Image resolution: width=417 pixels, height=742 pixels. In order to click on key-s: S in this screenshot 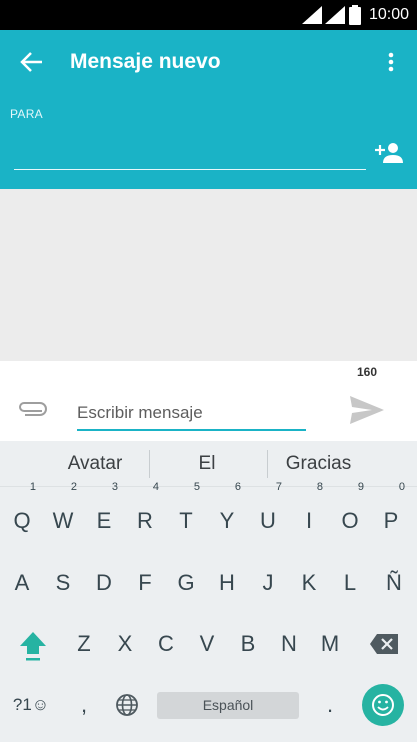, I will do `click(63, 583)`.